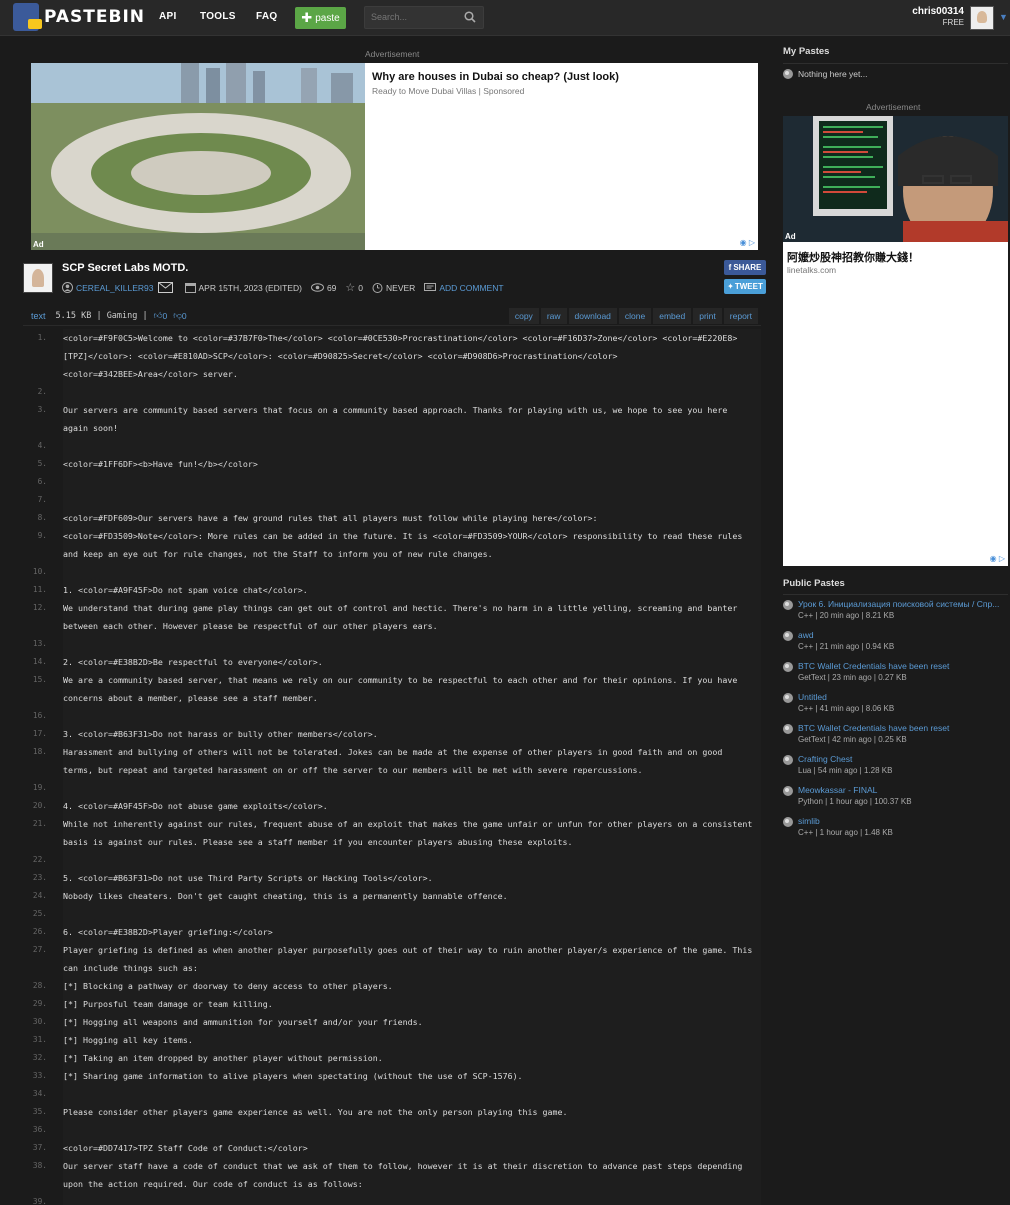 The image size is (1010, 1205). What do you see at coordinates (392, 1199) in the screenshot?
I see `code-line: 39.` at bounding box center [392, 1199].